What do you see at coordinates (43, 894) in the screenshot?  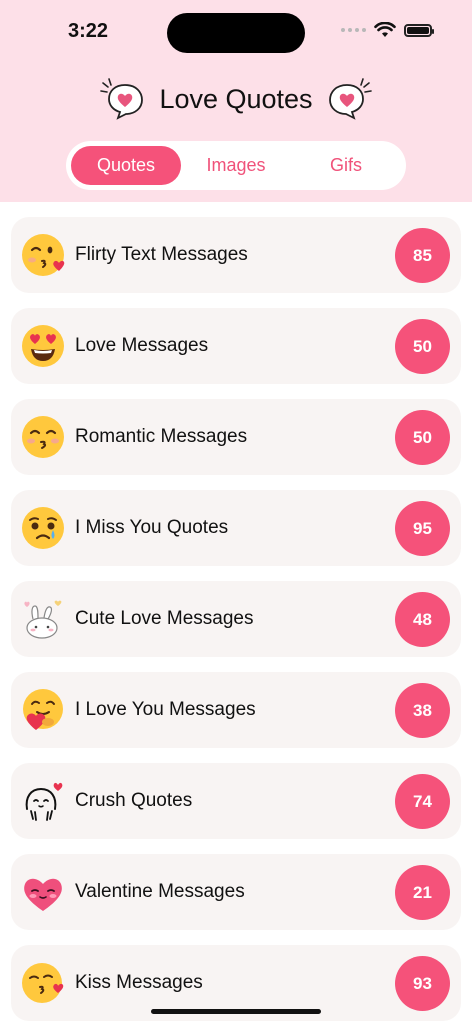 I see `blushing-heart-face-icon` at bounding box center [43, 894].